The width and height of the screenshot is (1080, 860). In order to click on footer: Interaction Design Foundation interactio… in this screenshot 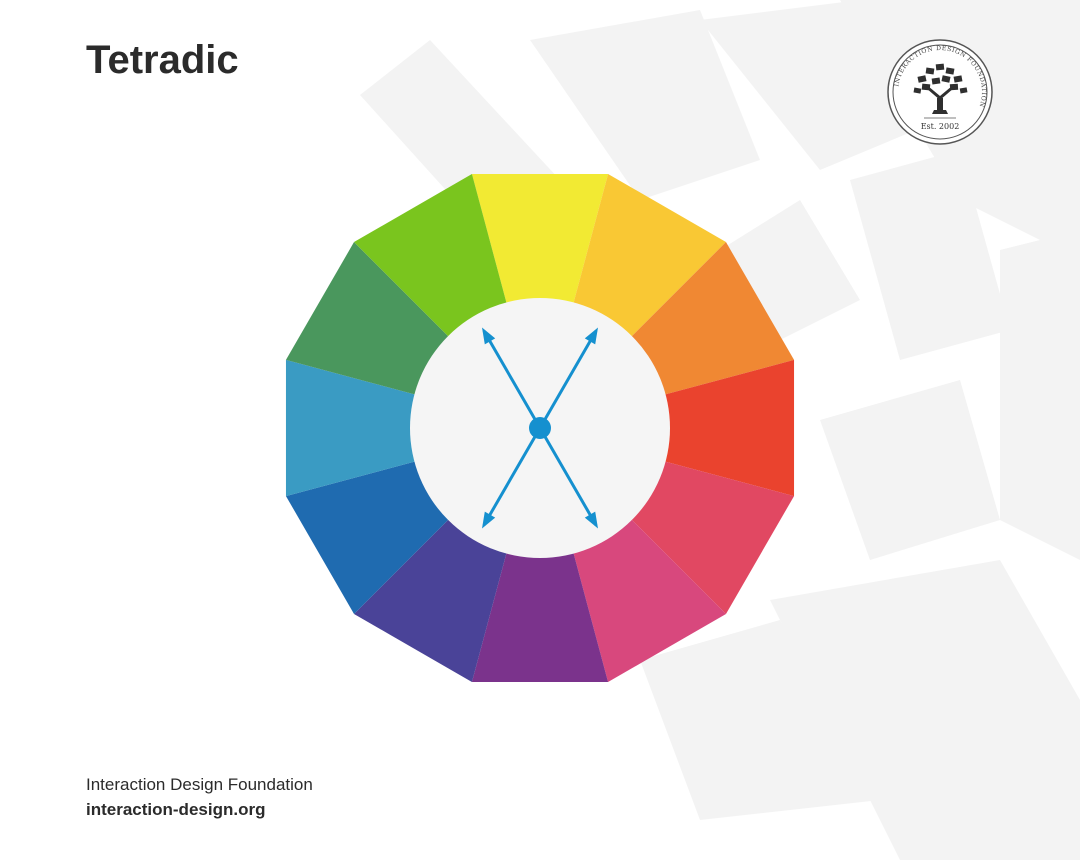, I will do `click(199, 798)`.